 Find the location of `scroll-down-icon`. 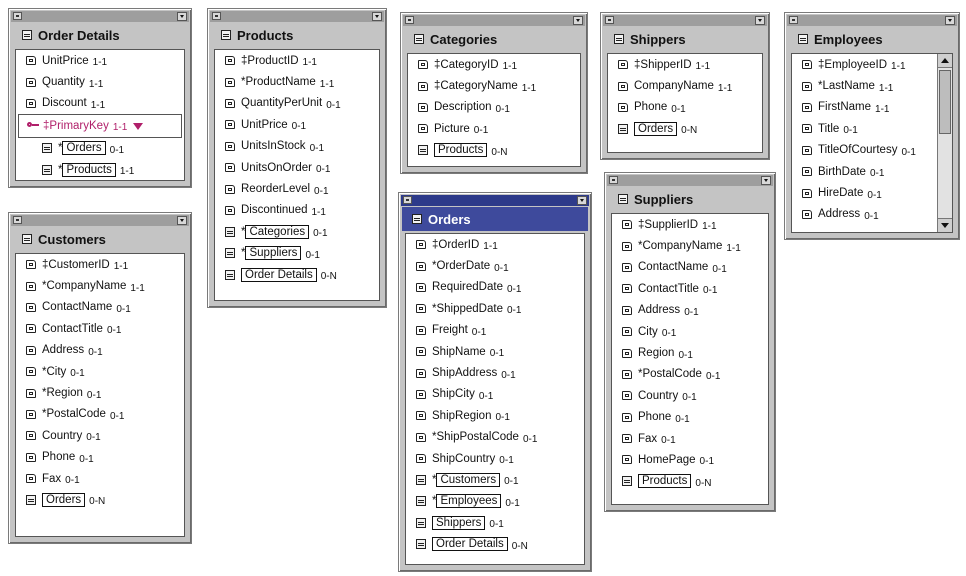

scroll-down-icon is located at coordinates (945, 225).